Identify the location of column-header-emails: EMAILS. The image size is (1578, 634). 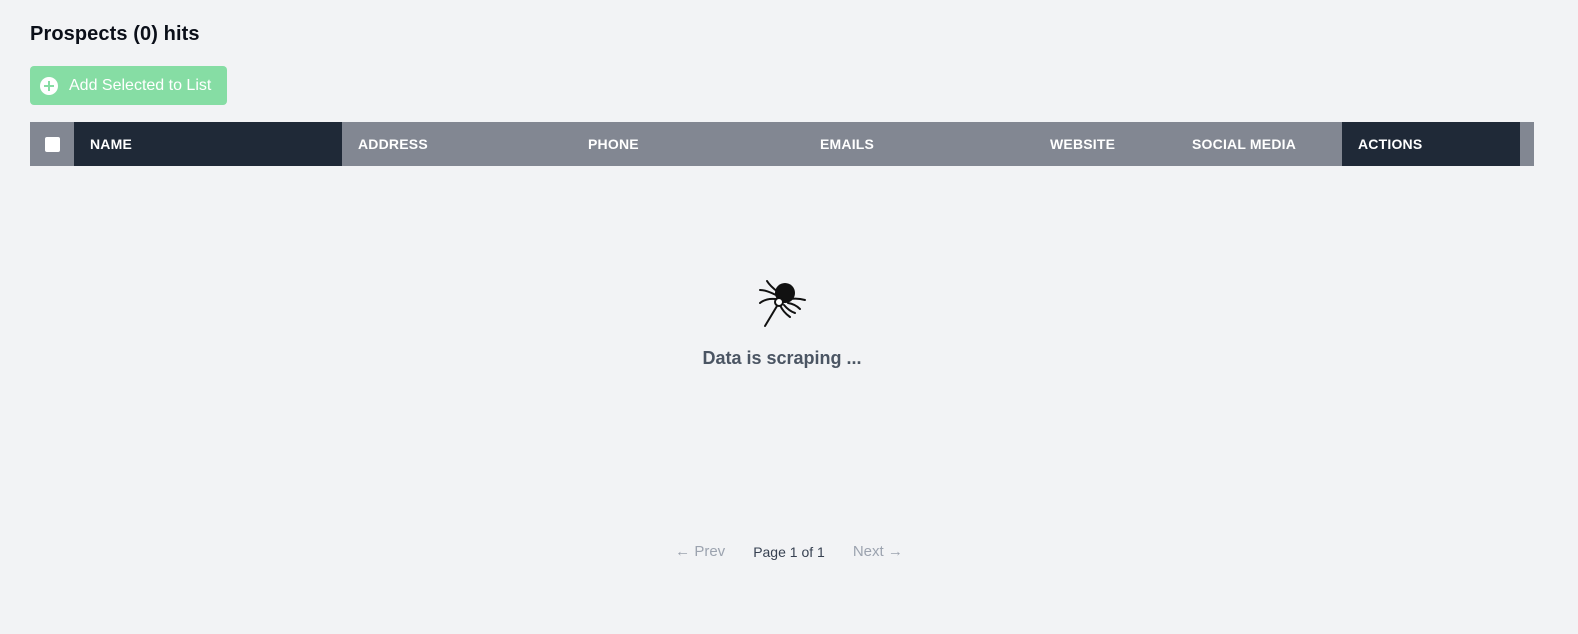
(921, 144).